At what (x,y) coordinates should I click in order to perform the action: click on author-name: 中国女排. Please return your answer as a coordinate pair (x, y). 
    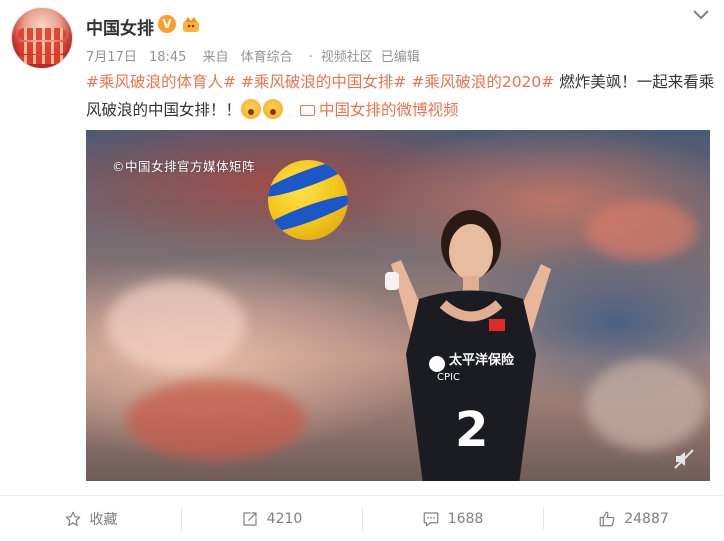
    Looking at the image, I should click on (120, 26).